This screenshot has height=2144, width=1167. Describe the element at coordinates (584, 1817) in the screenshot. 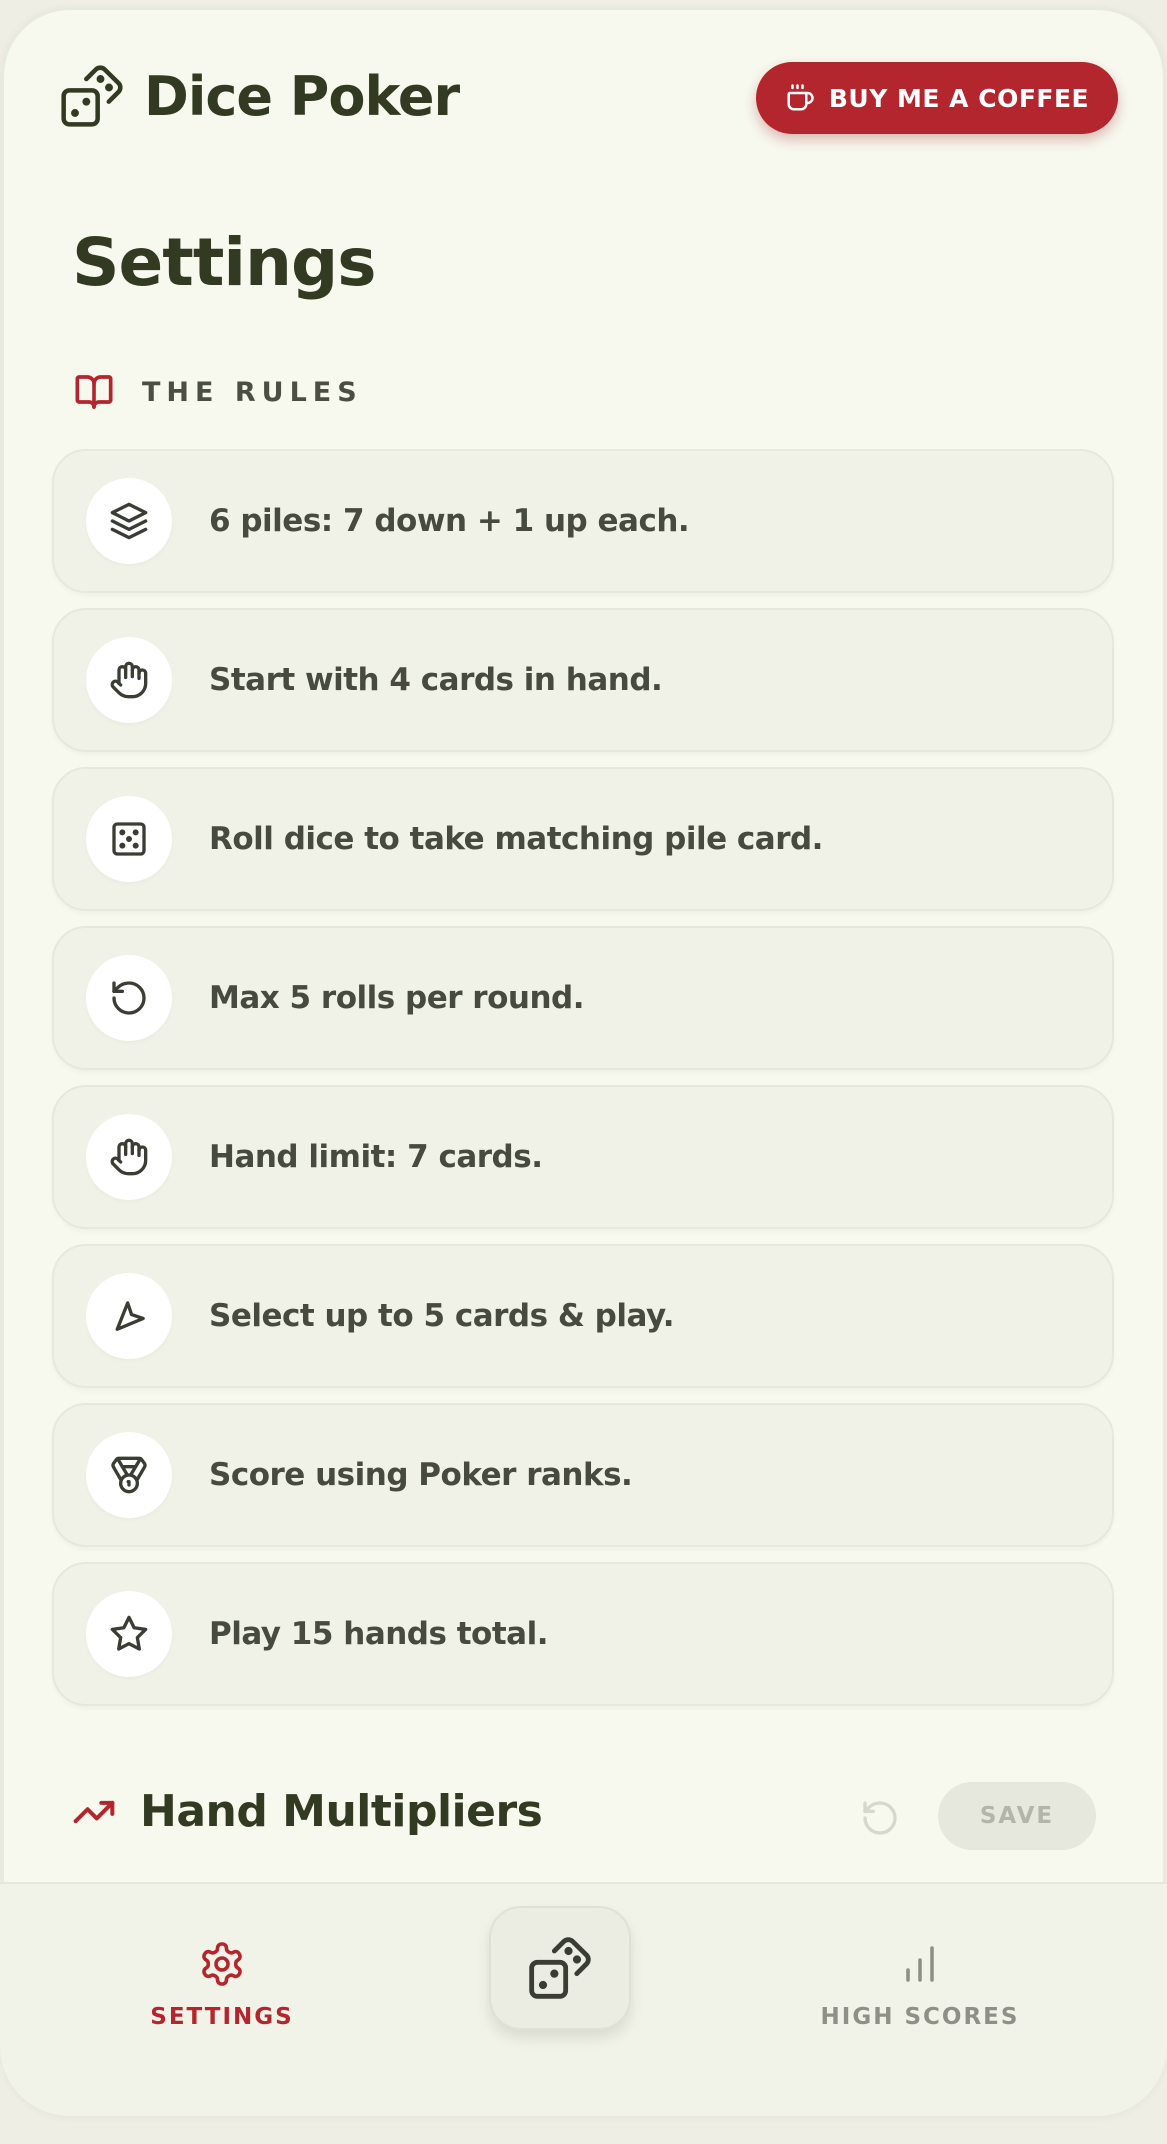

I see `hand-multipliers-header: Hand Multipliers SAVE` at that location.